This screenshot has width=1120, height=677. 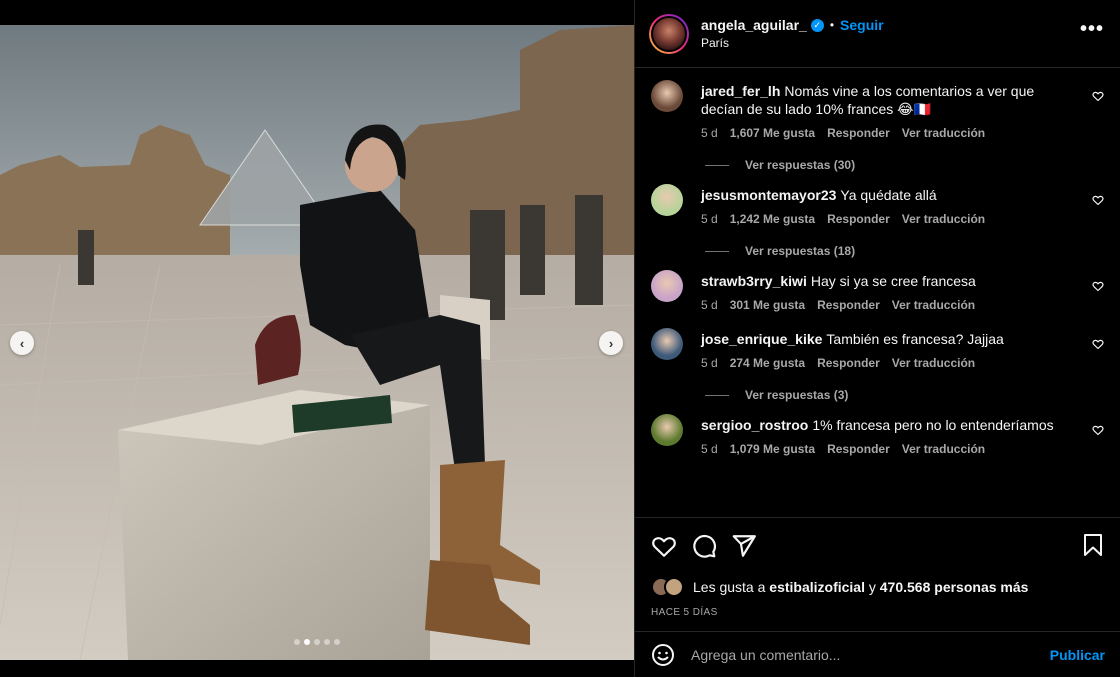 What do you see at coordinates (317, 668) in the screenshot?
I see `bottom-bar` at bounding box center [317, 668].